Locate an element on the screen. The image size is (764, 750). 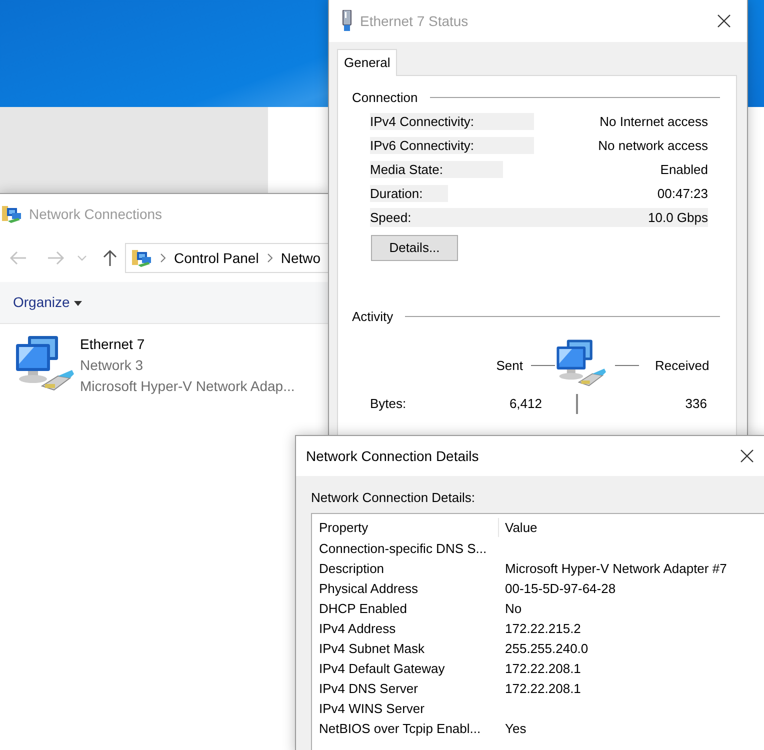
field-label: Duration: is located at coordinates (409, 193).